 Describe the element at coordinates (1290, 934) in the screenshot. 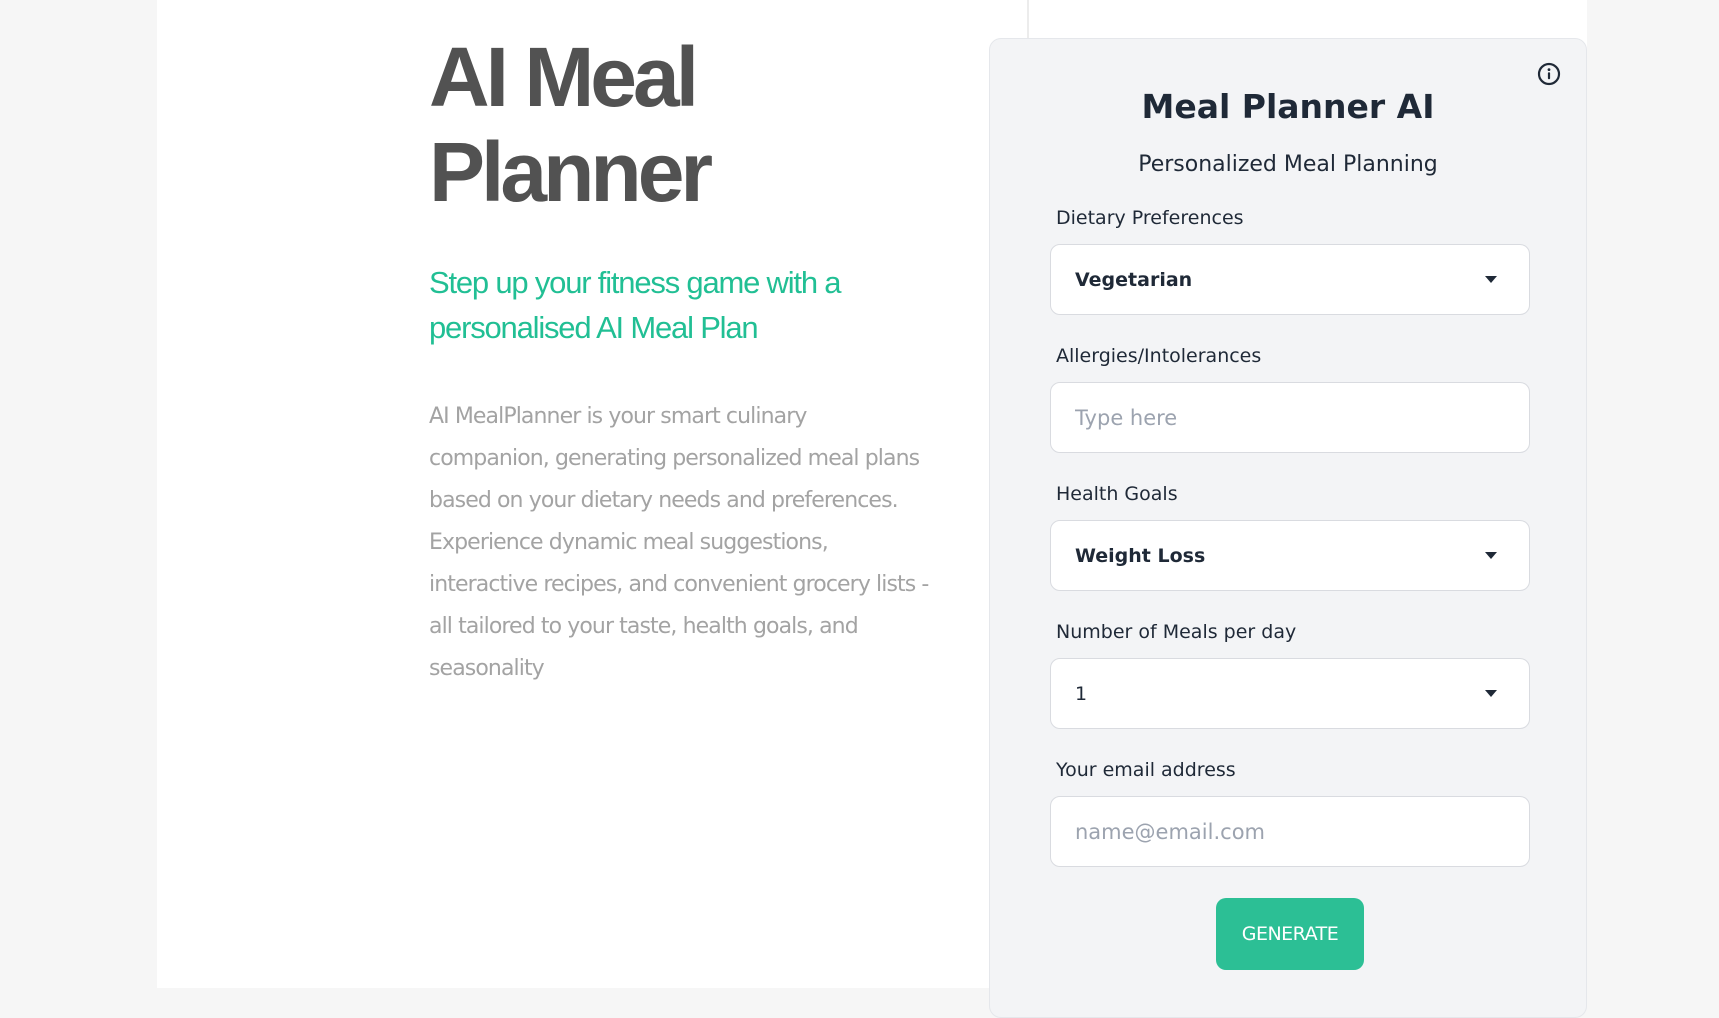

I see `generate-button: GENERATE` at that location.